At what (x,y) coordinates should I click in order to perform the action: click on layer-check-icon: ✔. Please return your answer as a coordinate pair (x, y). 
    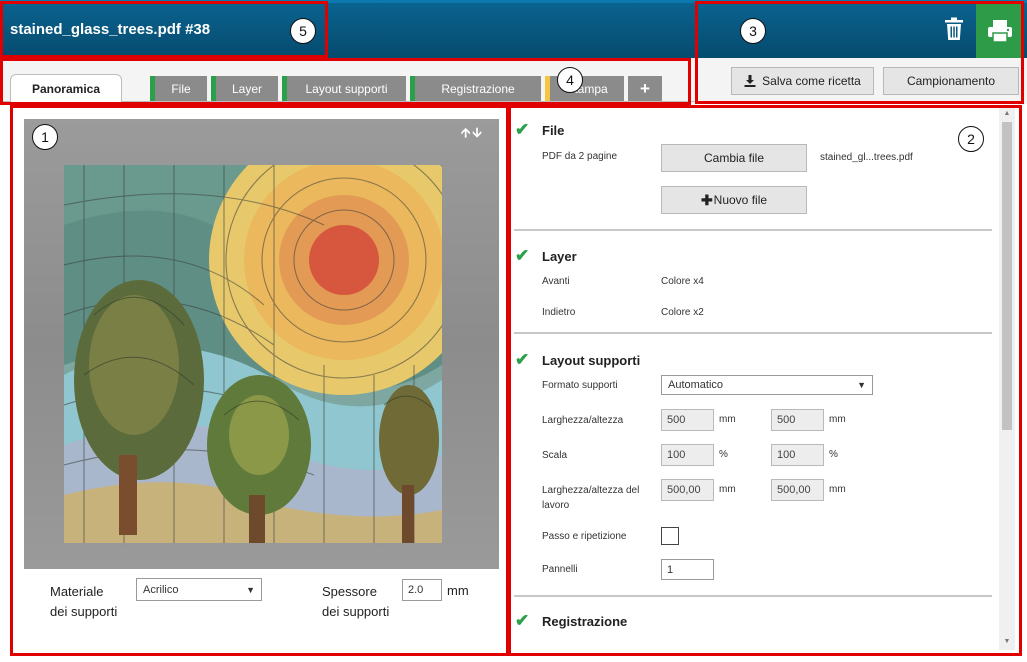
    Looking at the image, I should click on (522, 255).